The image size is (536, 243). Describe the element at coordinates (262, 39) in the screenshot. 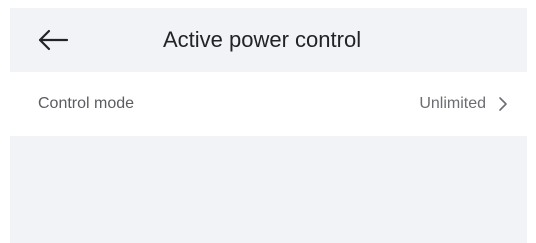

I see `page-title: Active power control` at that location.